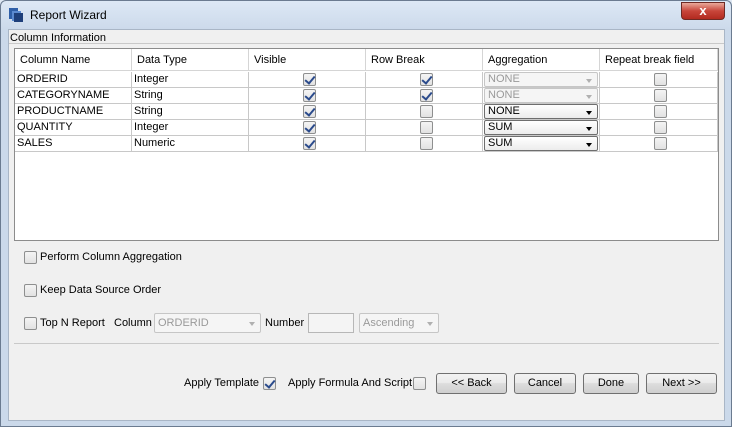 This screenshot has width=732, height=427. What do you see at coordinates (222, 383) in the screenshot?
I see `apply-template-label: Apply Template` at bounding box center [222, 383].